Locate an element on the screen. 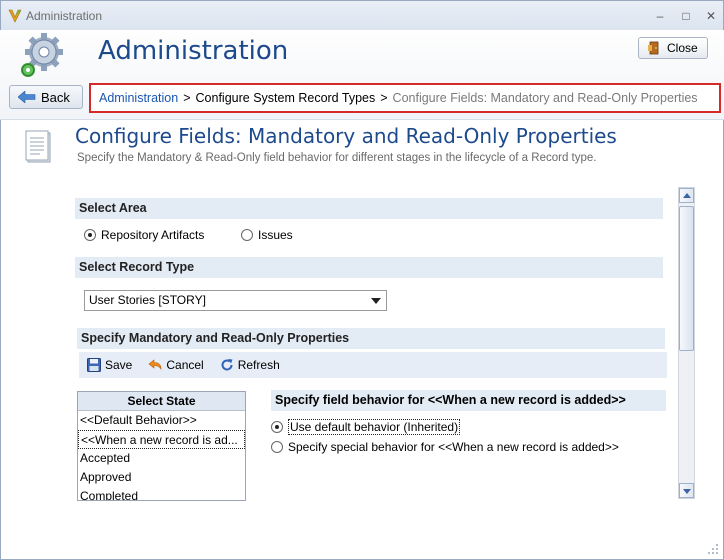 The width and height of the screenshot is (724, 560). cancel-button: Cancel is located at coordinates (176, 365).